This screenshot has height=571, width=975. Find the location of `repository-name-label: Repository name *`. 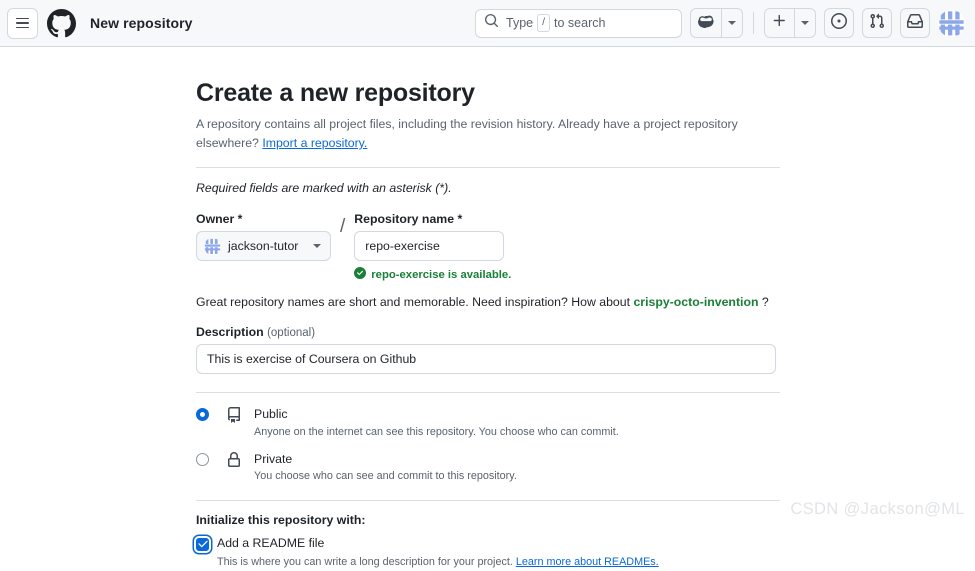

repository-name-label: Repository name * is located at coordinates (408, 219).